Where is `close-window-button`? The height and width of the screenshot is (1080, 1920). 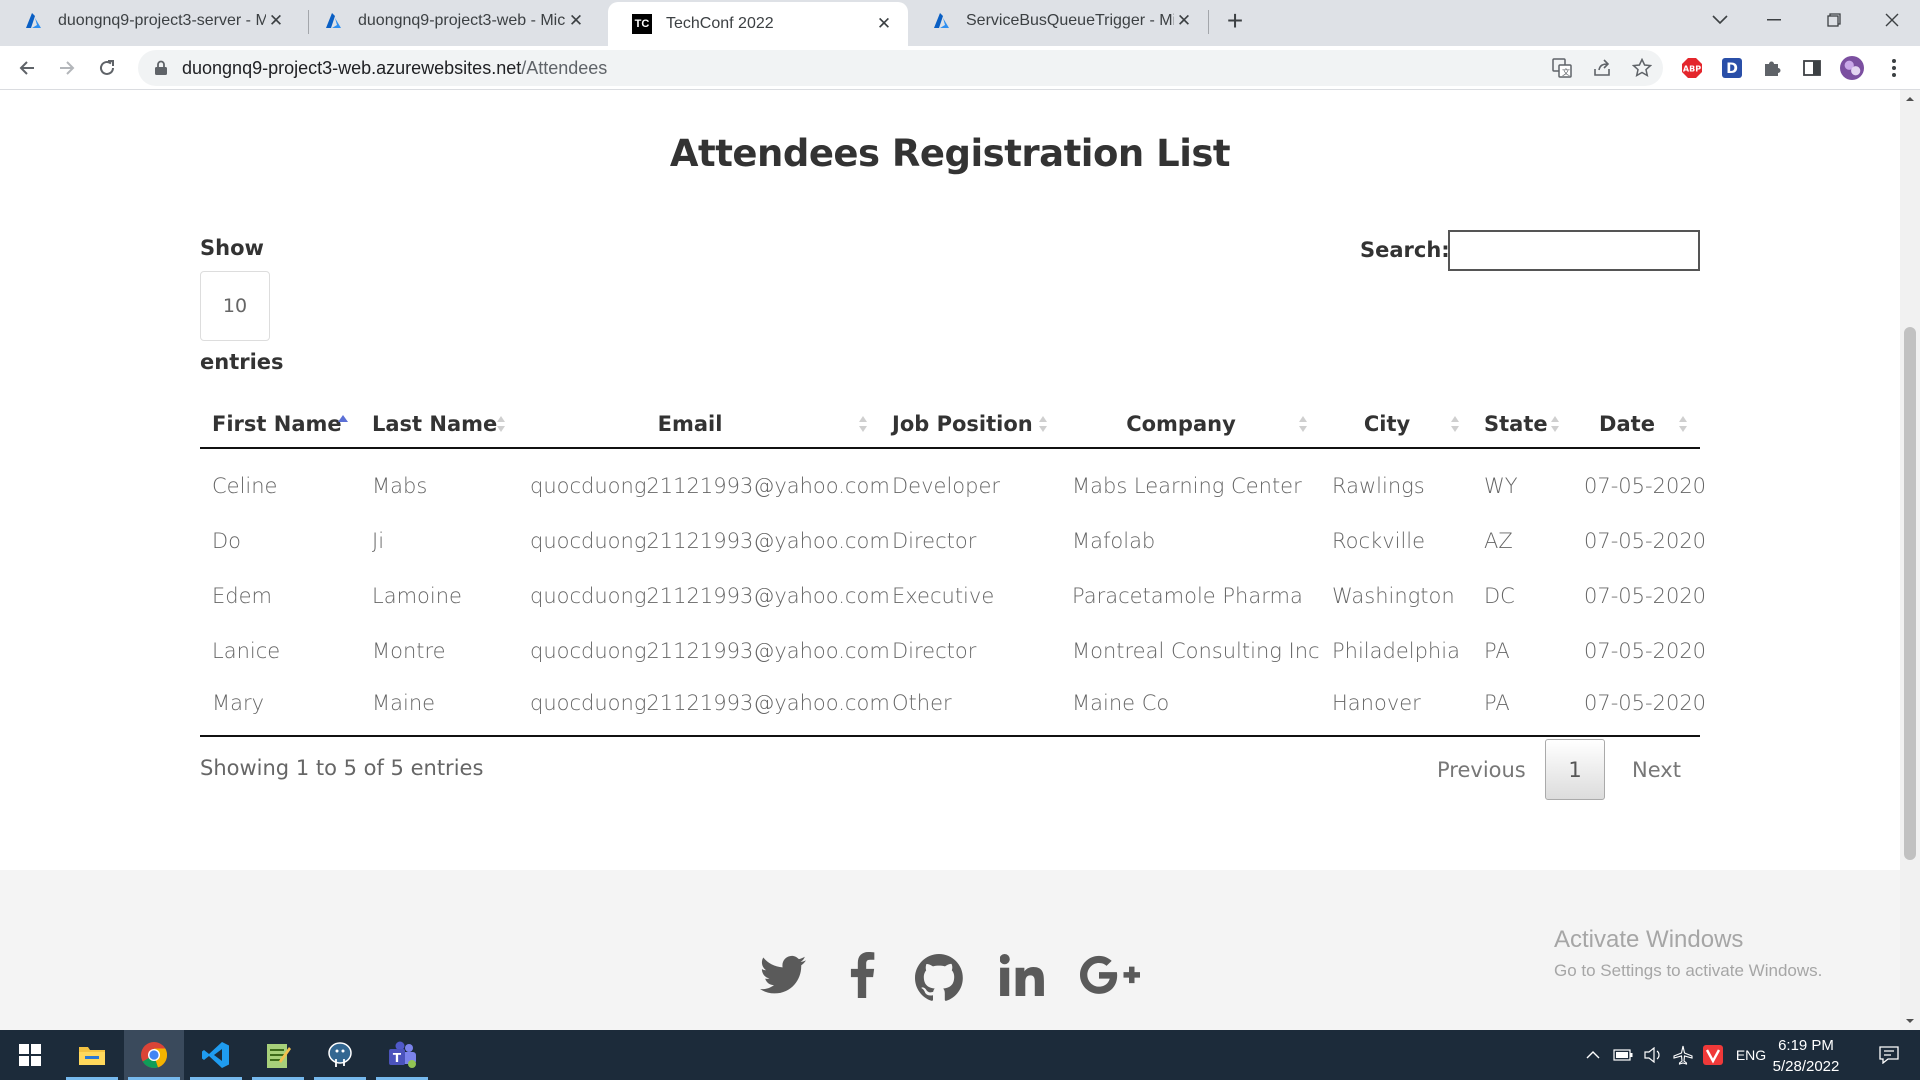
close-window-button is located at coordinates (1892, 20).